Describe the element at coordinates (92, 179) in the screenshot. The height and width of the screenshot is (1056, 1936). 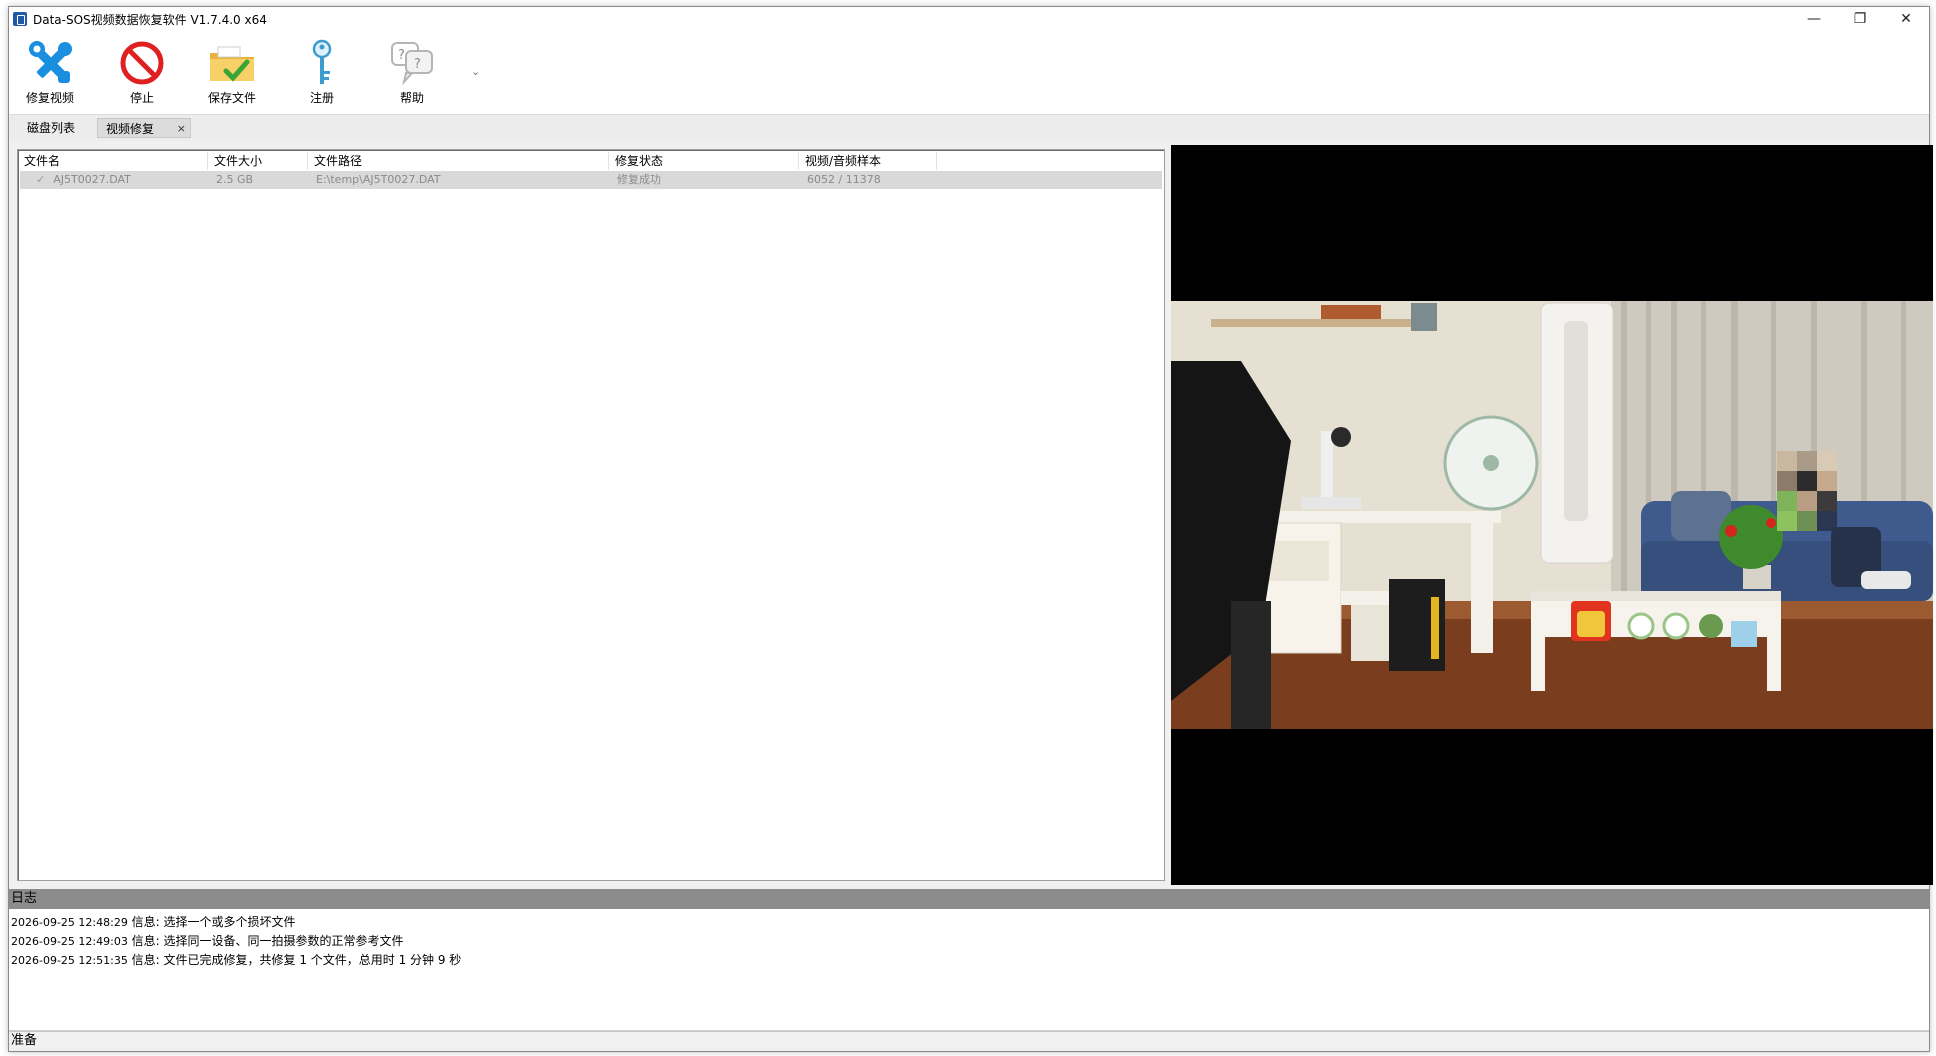
I see `file-name: AJ5T0027.DAT` at that location.